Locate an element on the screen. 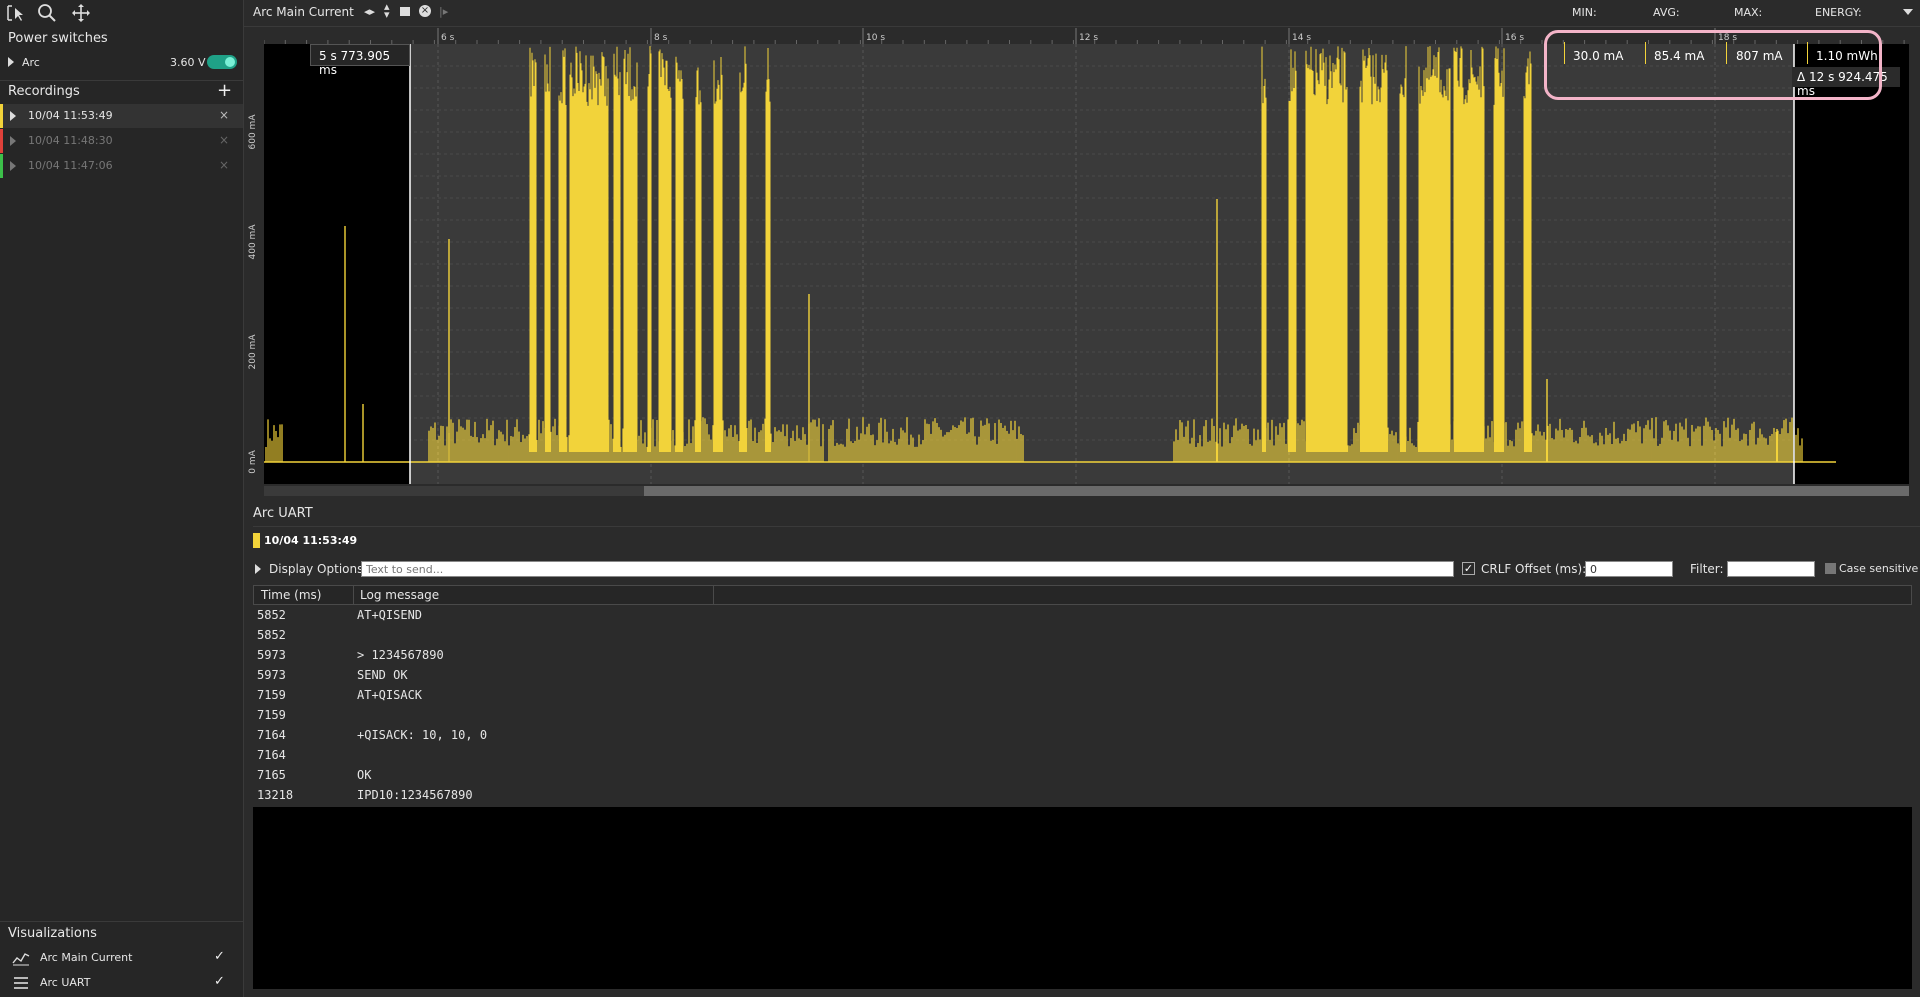 This screenshot has height=997, width=1920. recording-label: 10/04 11:47:06 is located at coordinates (70, 165).